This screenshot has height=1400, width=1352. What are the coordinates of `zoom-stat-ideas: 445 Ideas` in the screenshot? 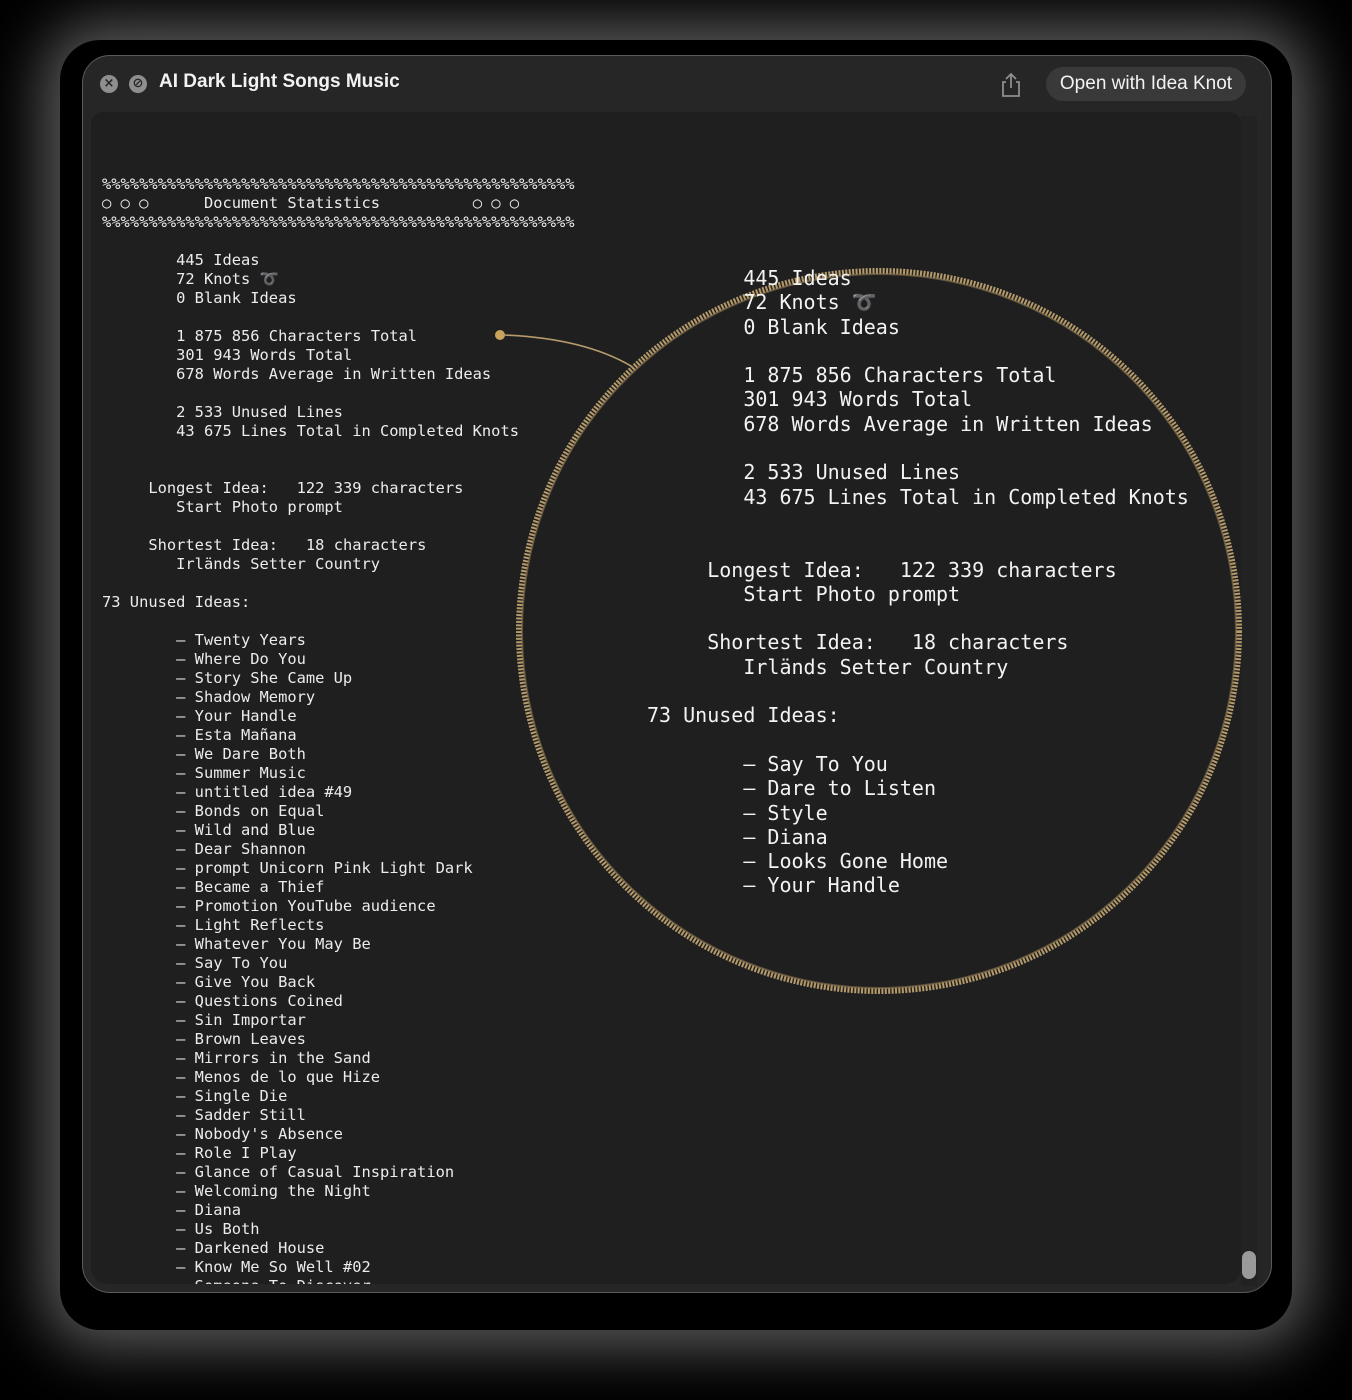 It's located at (797, 278).